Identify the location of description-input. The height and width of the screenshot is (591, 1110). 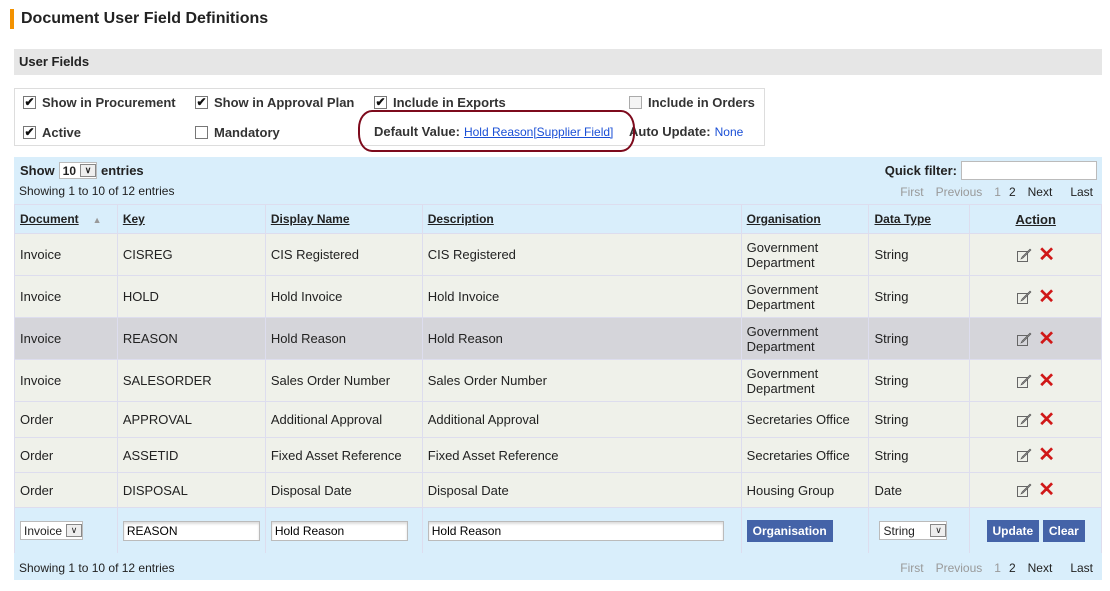
(575, 530).